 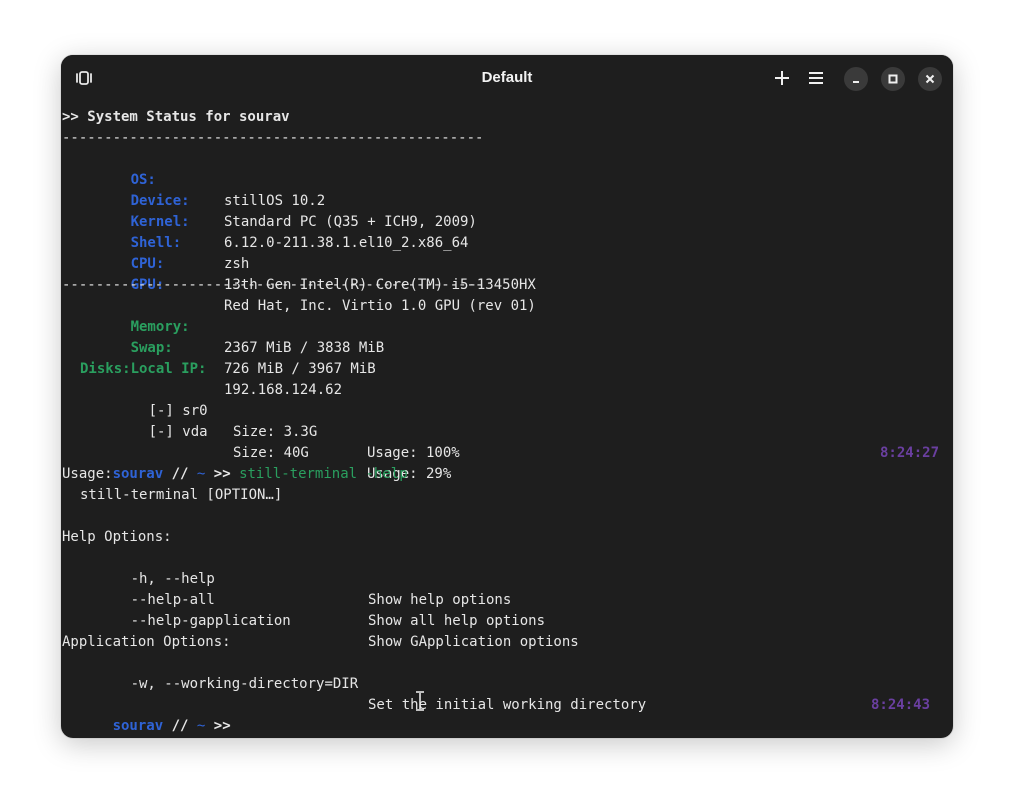 I want to click on prompt-timestamp: 8:24:43, so click(x=901, y=705).